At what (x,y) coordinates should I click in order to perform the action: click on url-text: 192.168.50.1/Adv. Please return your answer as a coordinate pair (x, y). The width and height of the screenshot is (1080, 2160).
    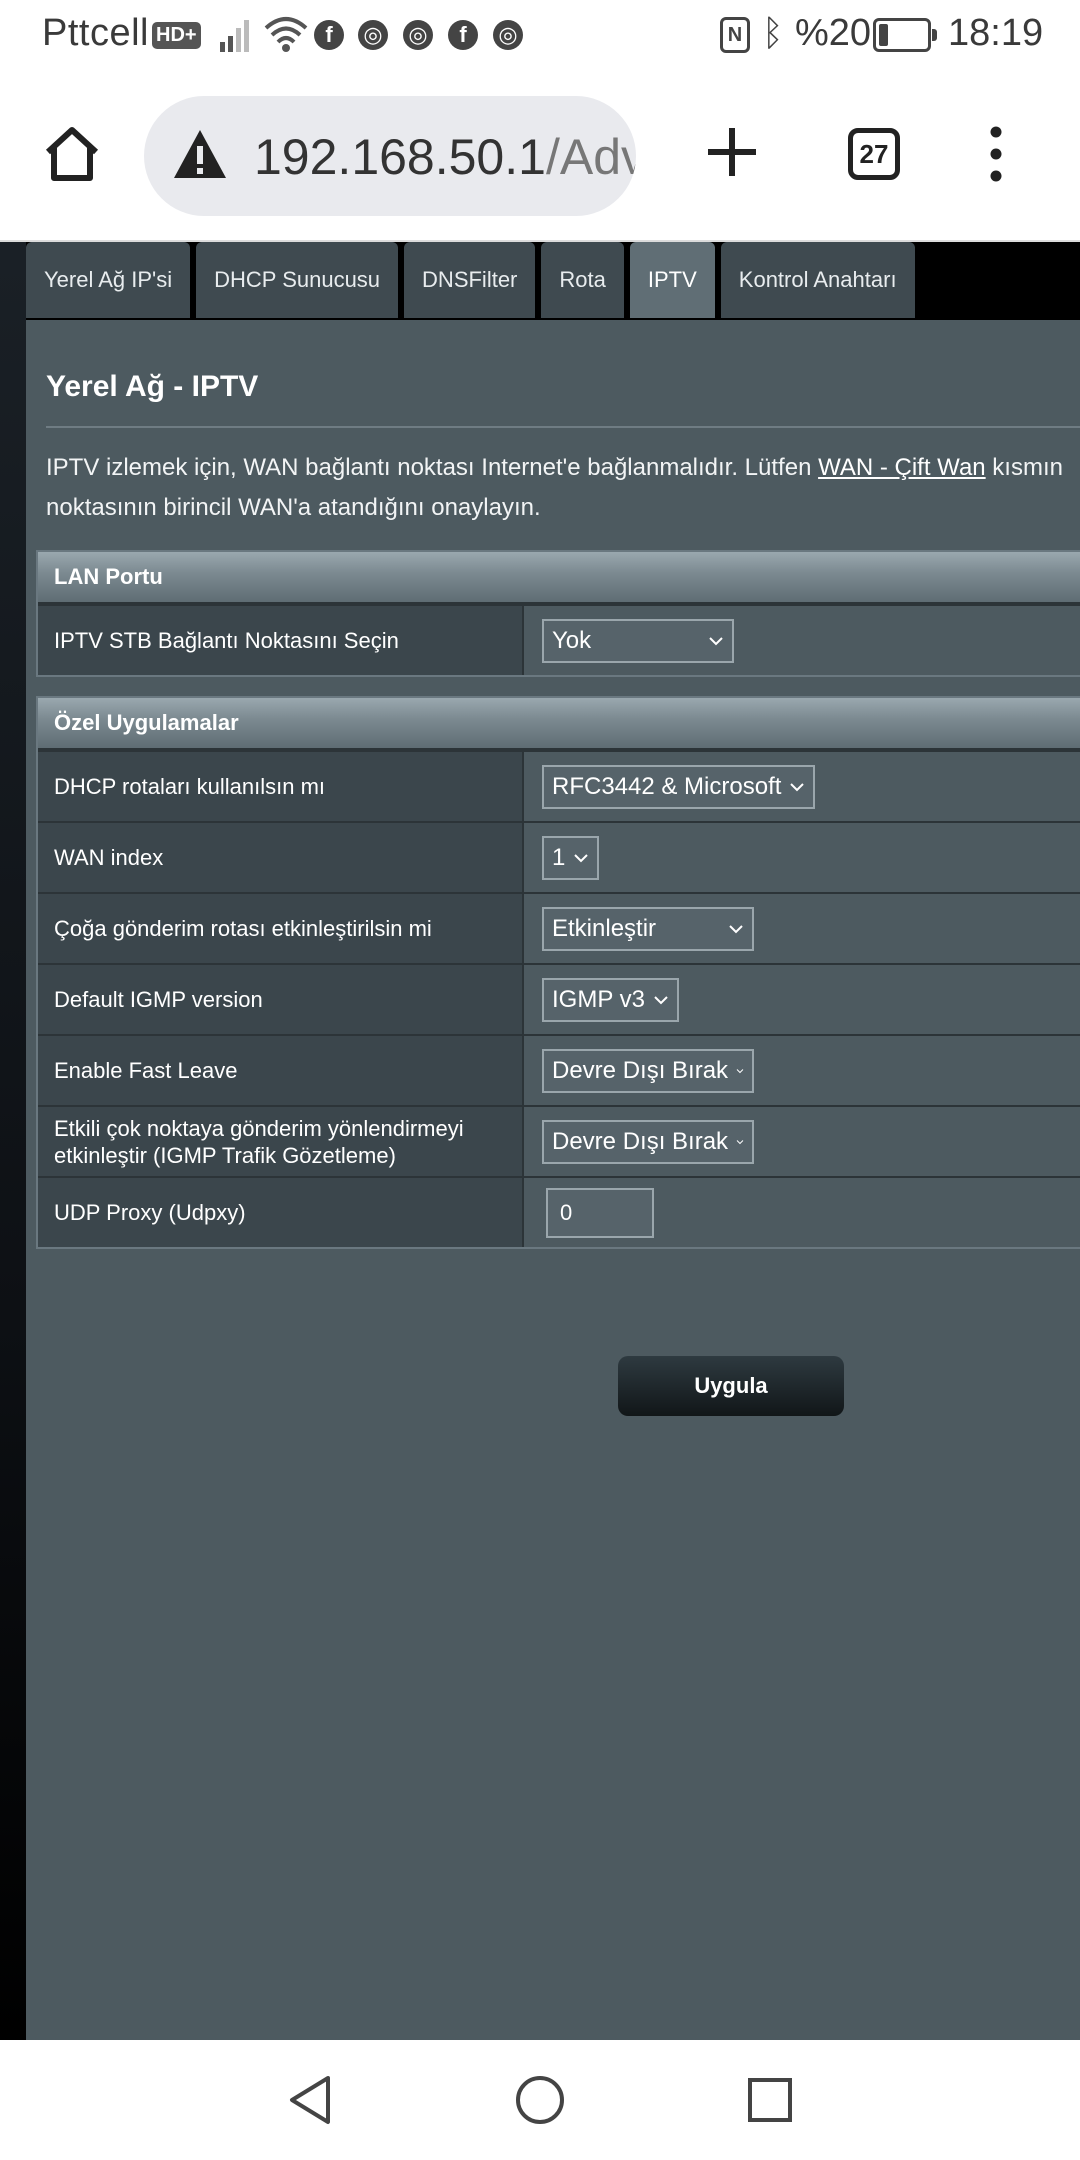
    Looking at the image, I should click on (445, 157).